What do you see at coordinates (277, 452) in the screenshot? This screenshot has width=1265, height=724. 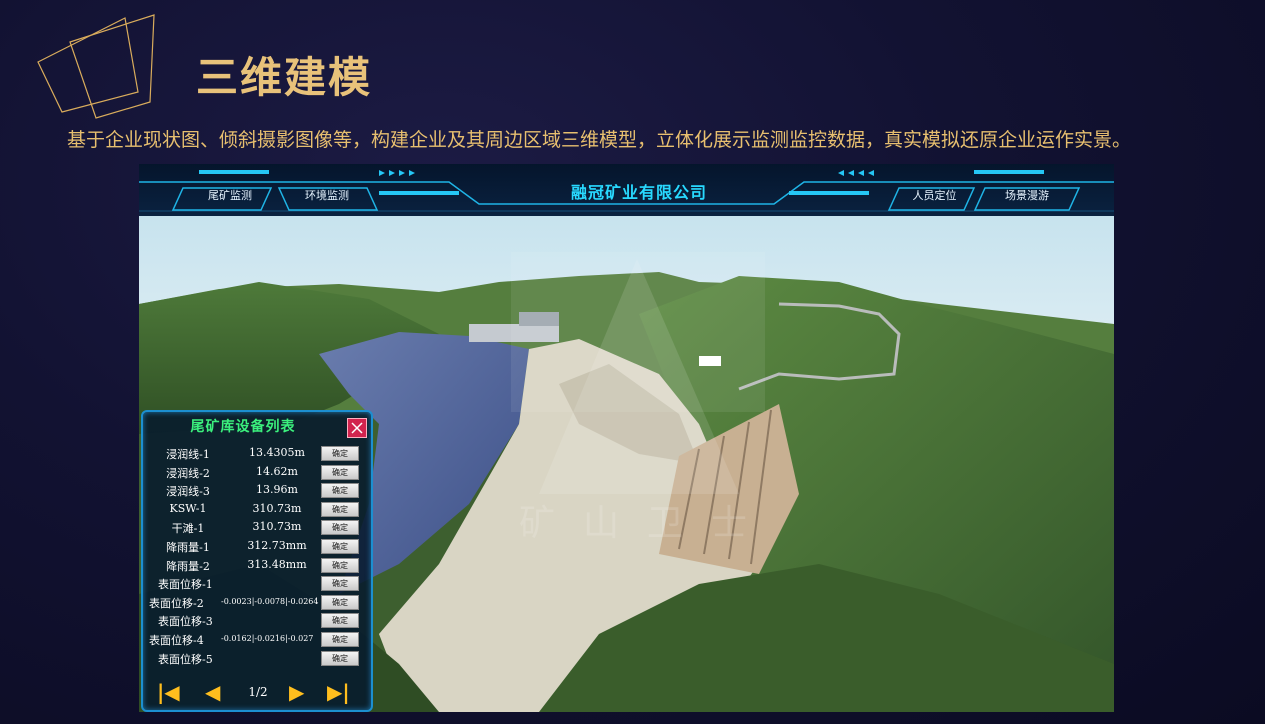 I see `device-value: 13.4305m` at bounding box center [277, 452].